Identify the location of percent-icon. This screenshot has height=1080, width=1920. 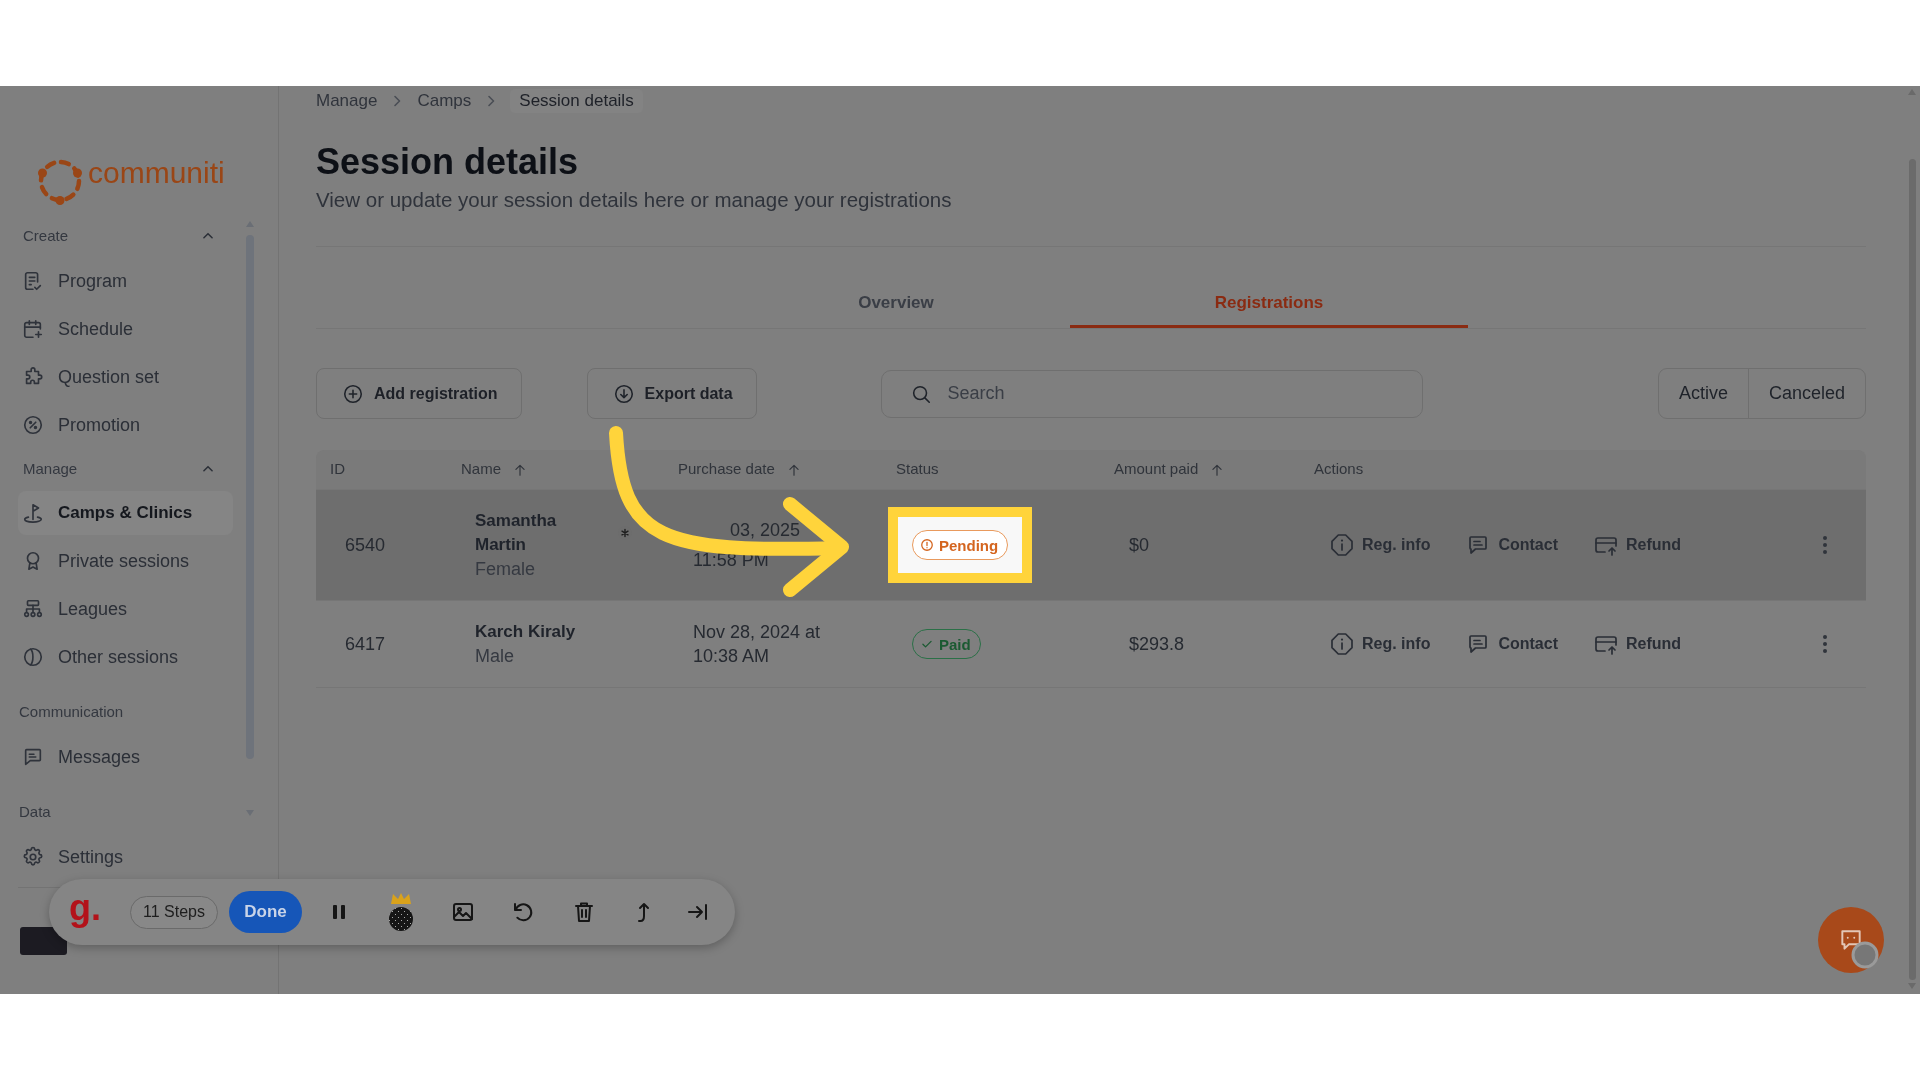
(33, 425).